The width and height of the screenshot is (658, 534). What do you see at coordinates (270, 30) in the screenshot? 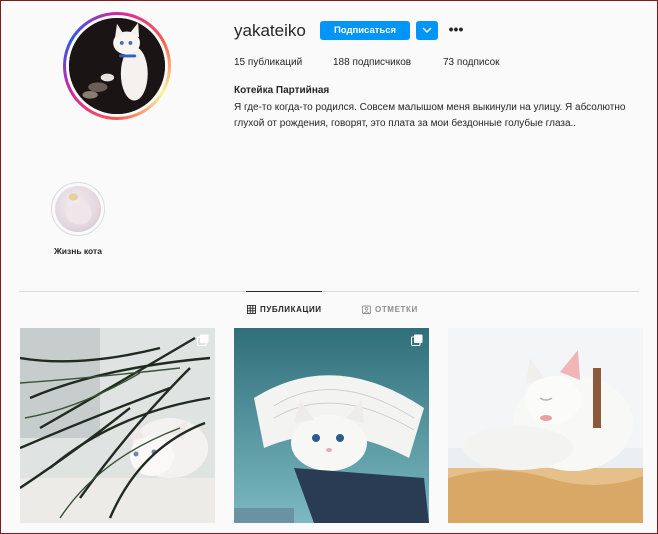
I see `profile-username: yakateiko` at bounding box center [270, 30].